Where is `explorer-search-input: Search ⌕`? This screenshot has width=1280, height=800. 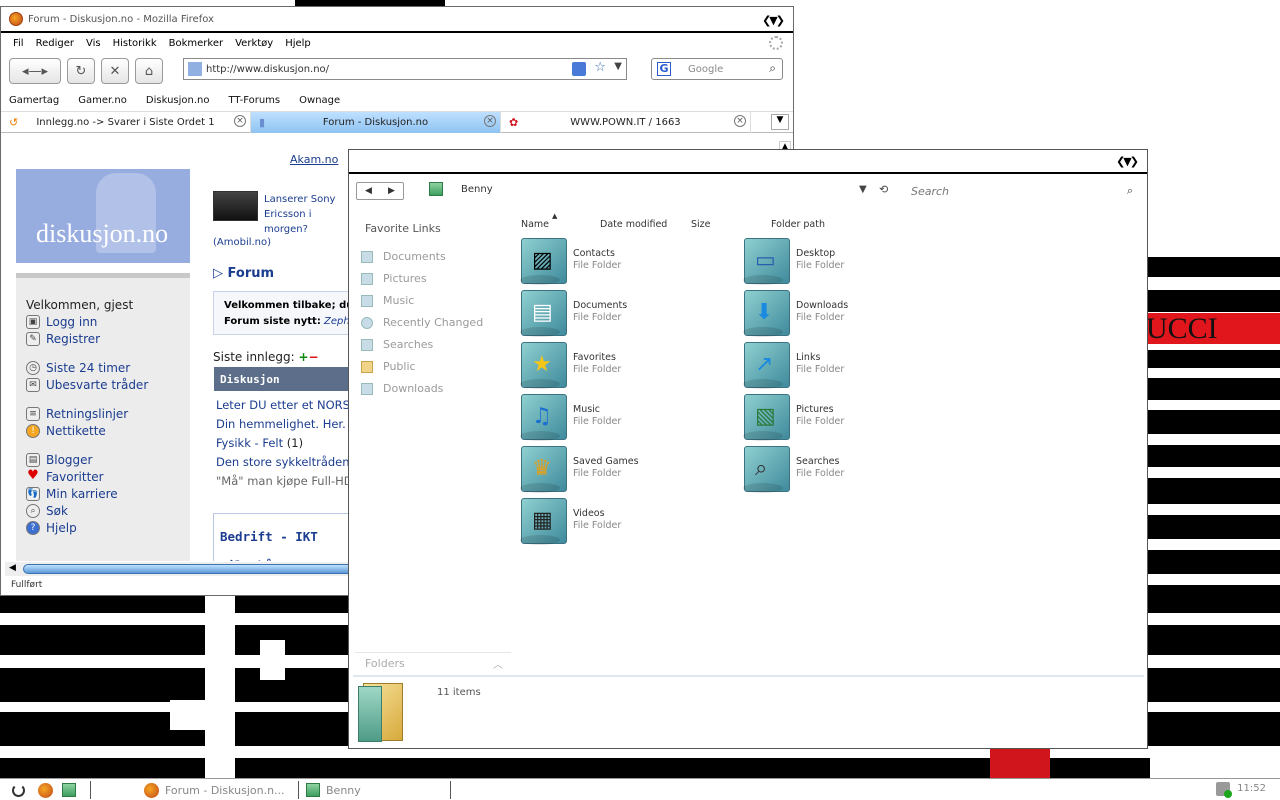 explorer-search-input: Search ⌕ is located at coordinates (1024, 192).